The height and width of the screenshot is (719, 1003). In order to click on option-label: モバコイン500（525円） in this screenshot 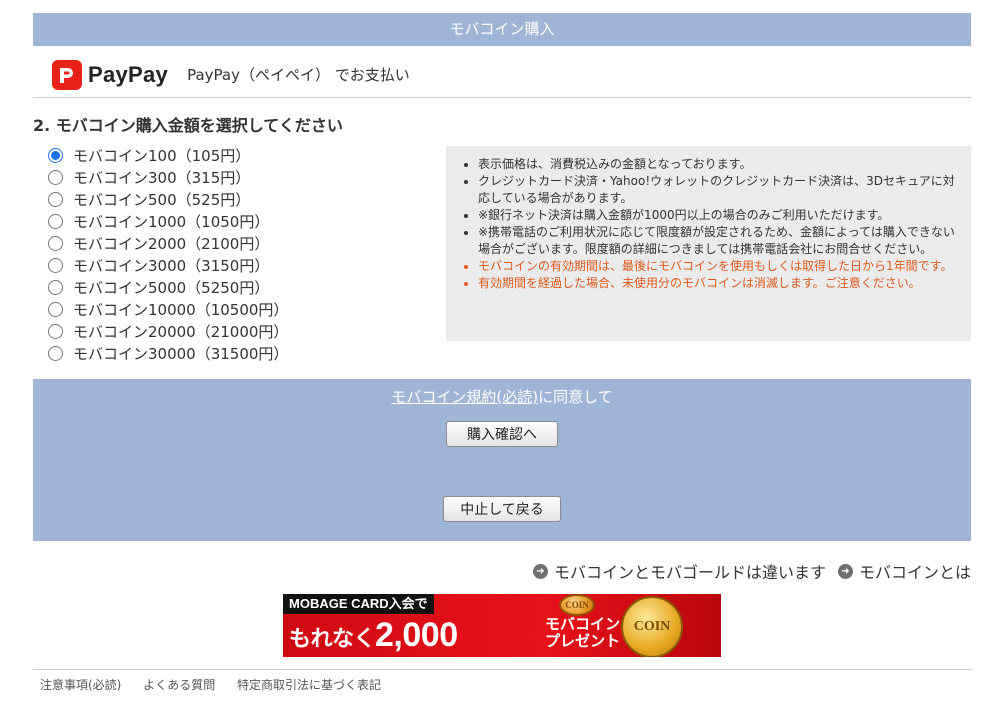, I will do `click(162, 199)`.